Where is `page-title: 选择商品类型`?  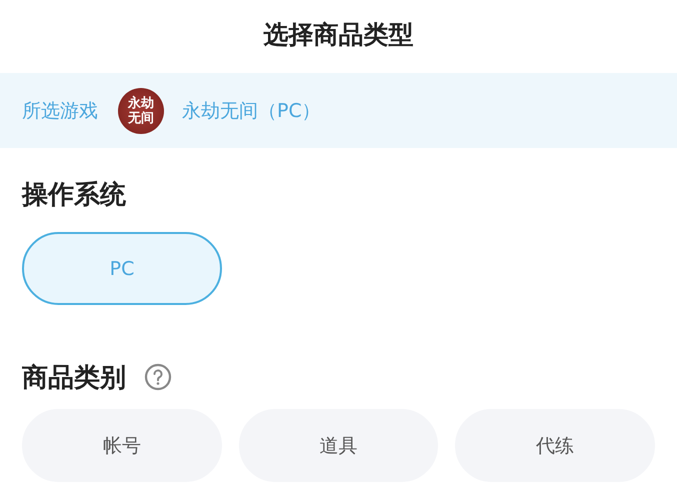 page-title: 选择商品类型 is located at coordinates (338, 35).